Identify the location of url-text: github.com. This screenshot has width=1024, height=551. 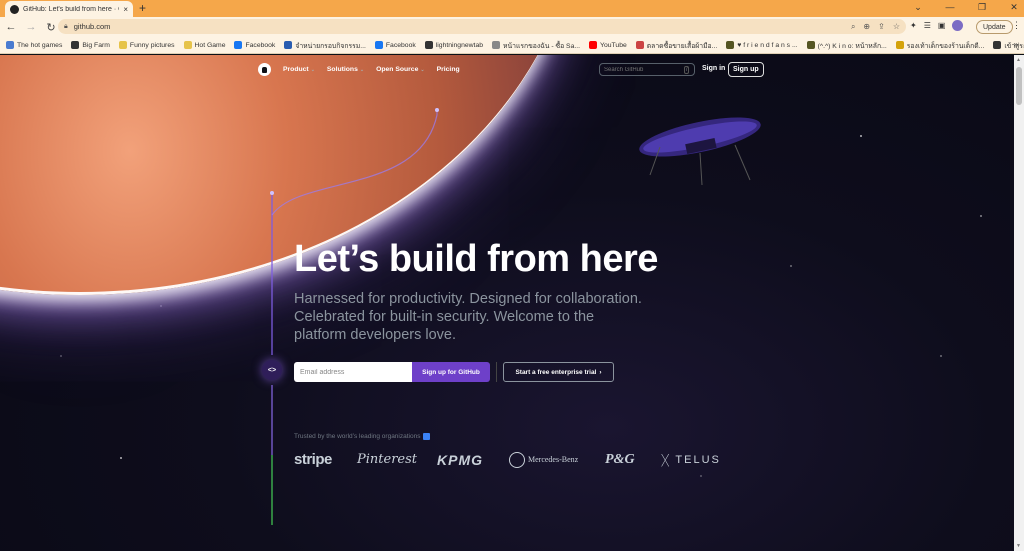
(458, 26).